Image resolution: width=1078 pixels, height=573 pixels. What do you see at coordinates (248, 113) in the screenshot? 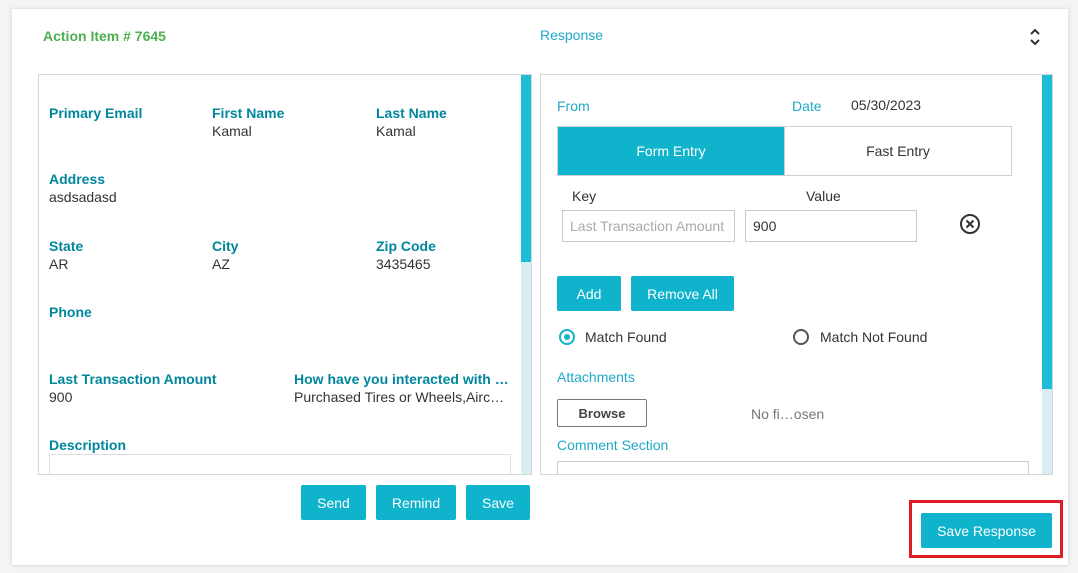
I see `first-name-label: First Name` at bounding box center [248, 113].